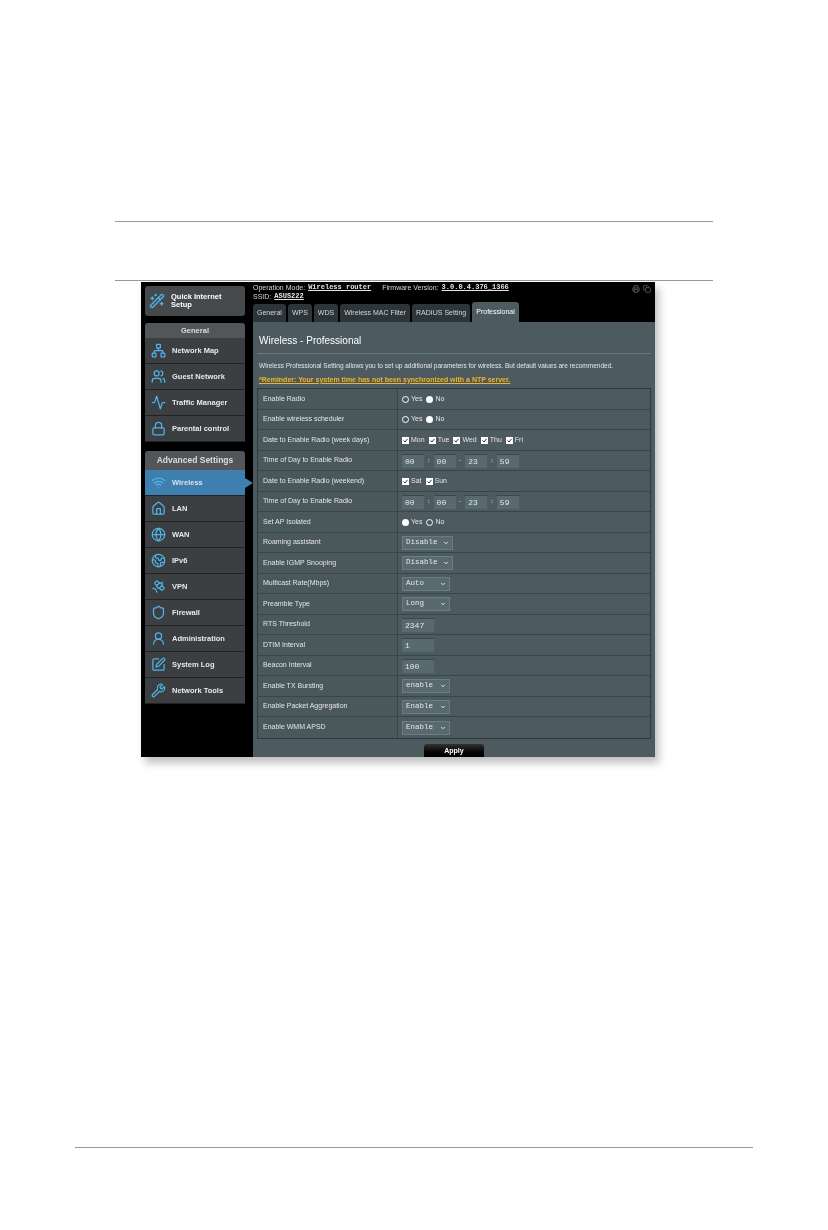  I want to click on network-icon, so click(158, 350).